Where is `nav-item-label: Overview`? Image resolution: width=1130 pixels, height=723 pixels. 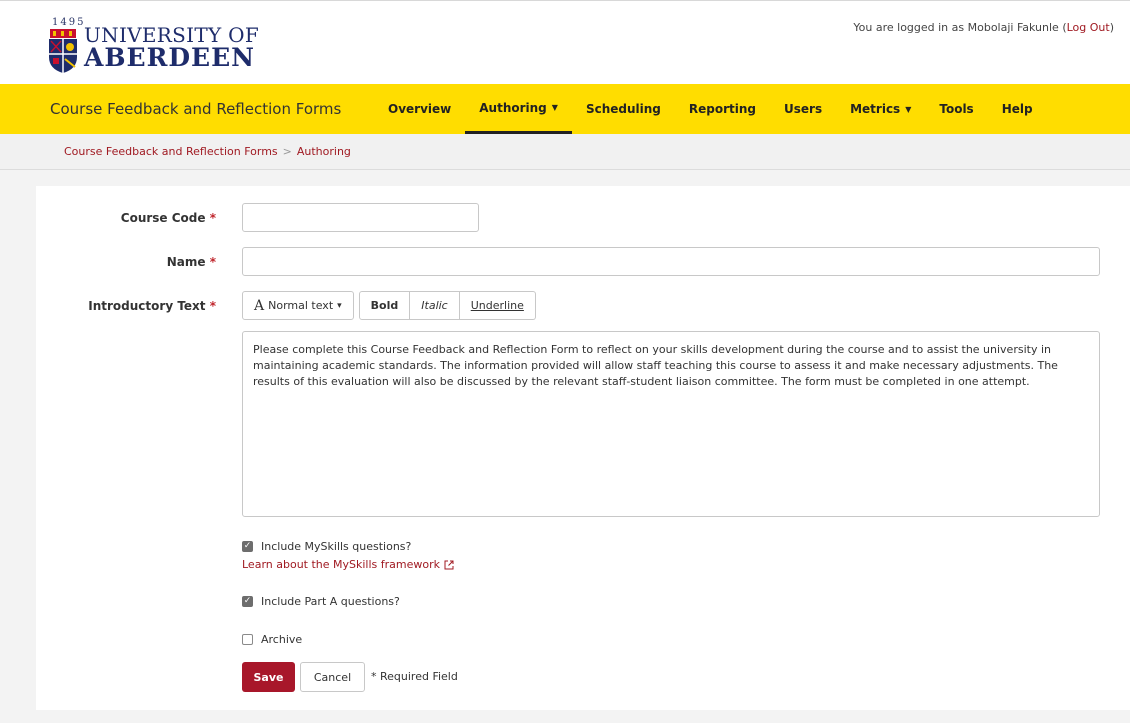 nav-item-label: Overview is located at coordinates (420, 109).